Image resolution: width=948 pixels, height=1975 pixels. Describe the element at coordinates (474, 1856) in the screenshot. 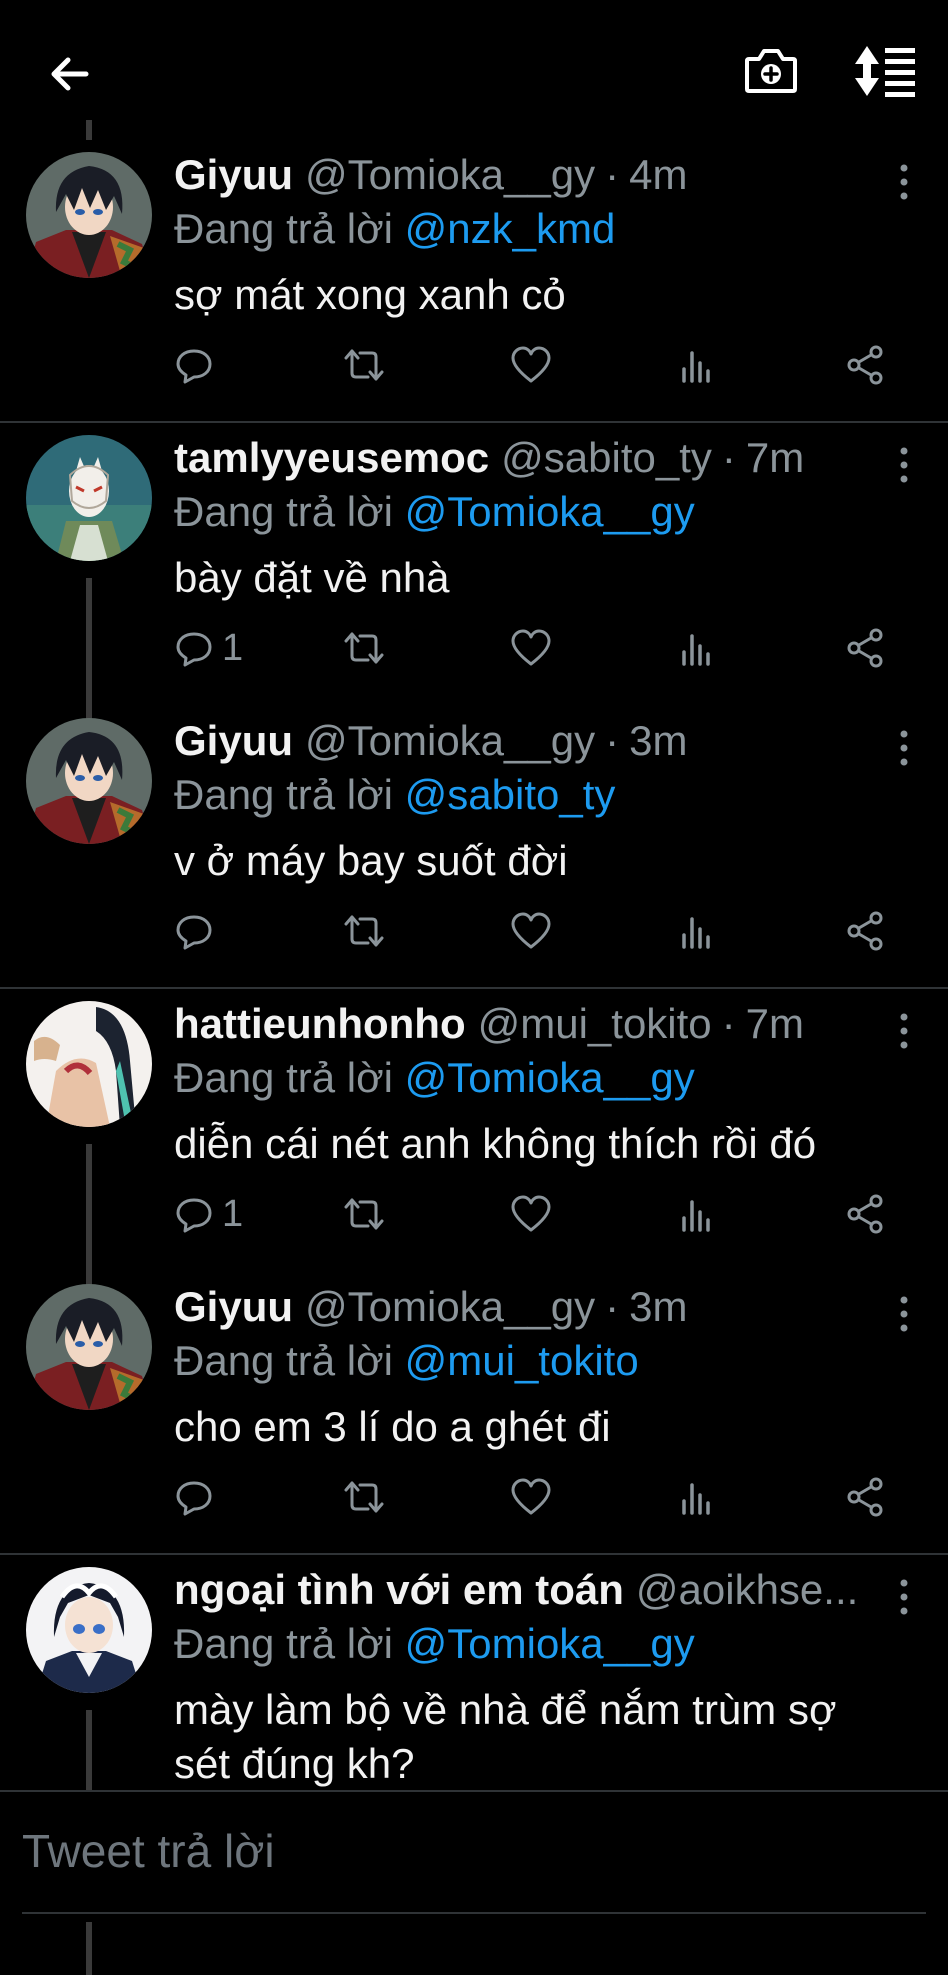

I see `reply-composer: Tweet trả lời` at that location.